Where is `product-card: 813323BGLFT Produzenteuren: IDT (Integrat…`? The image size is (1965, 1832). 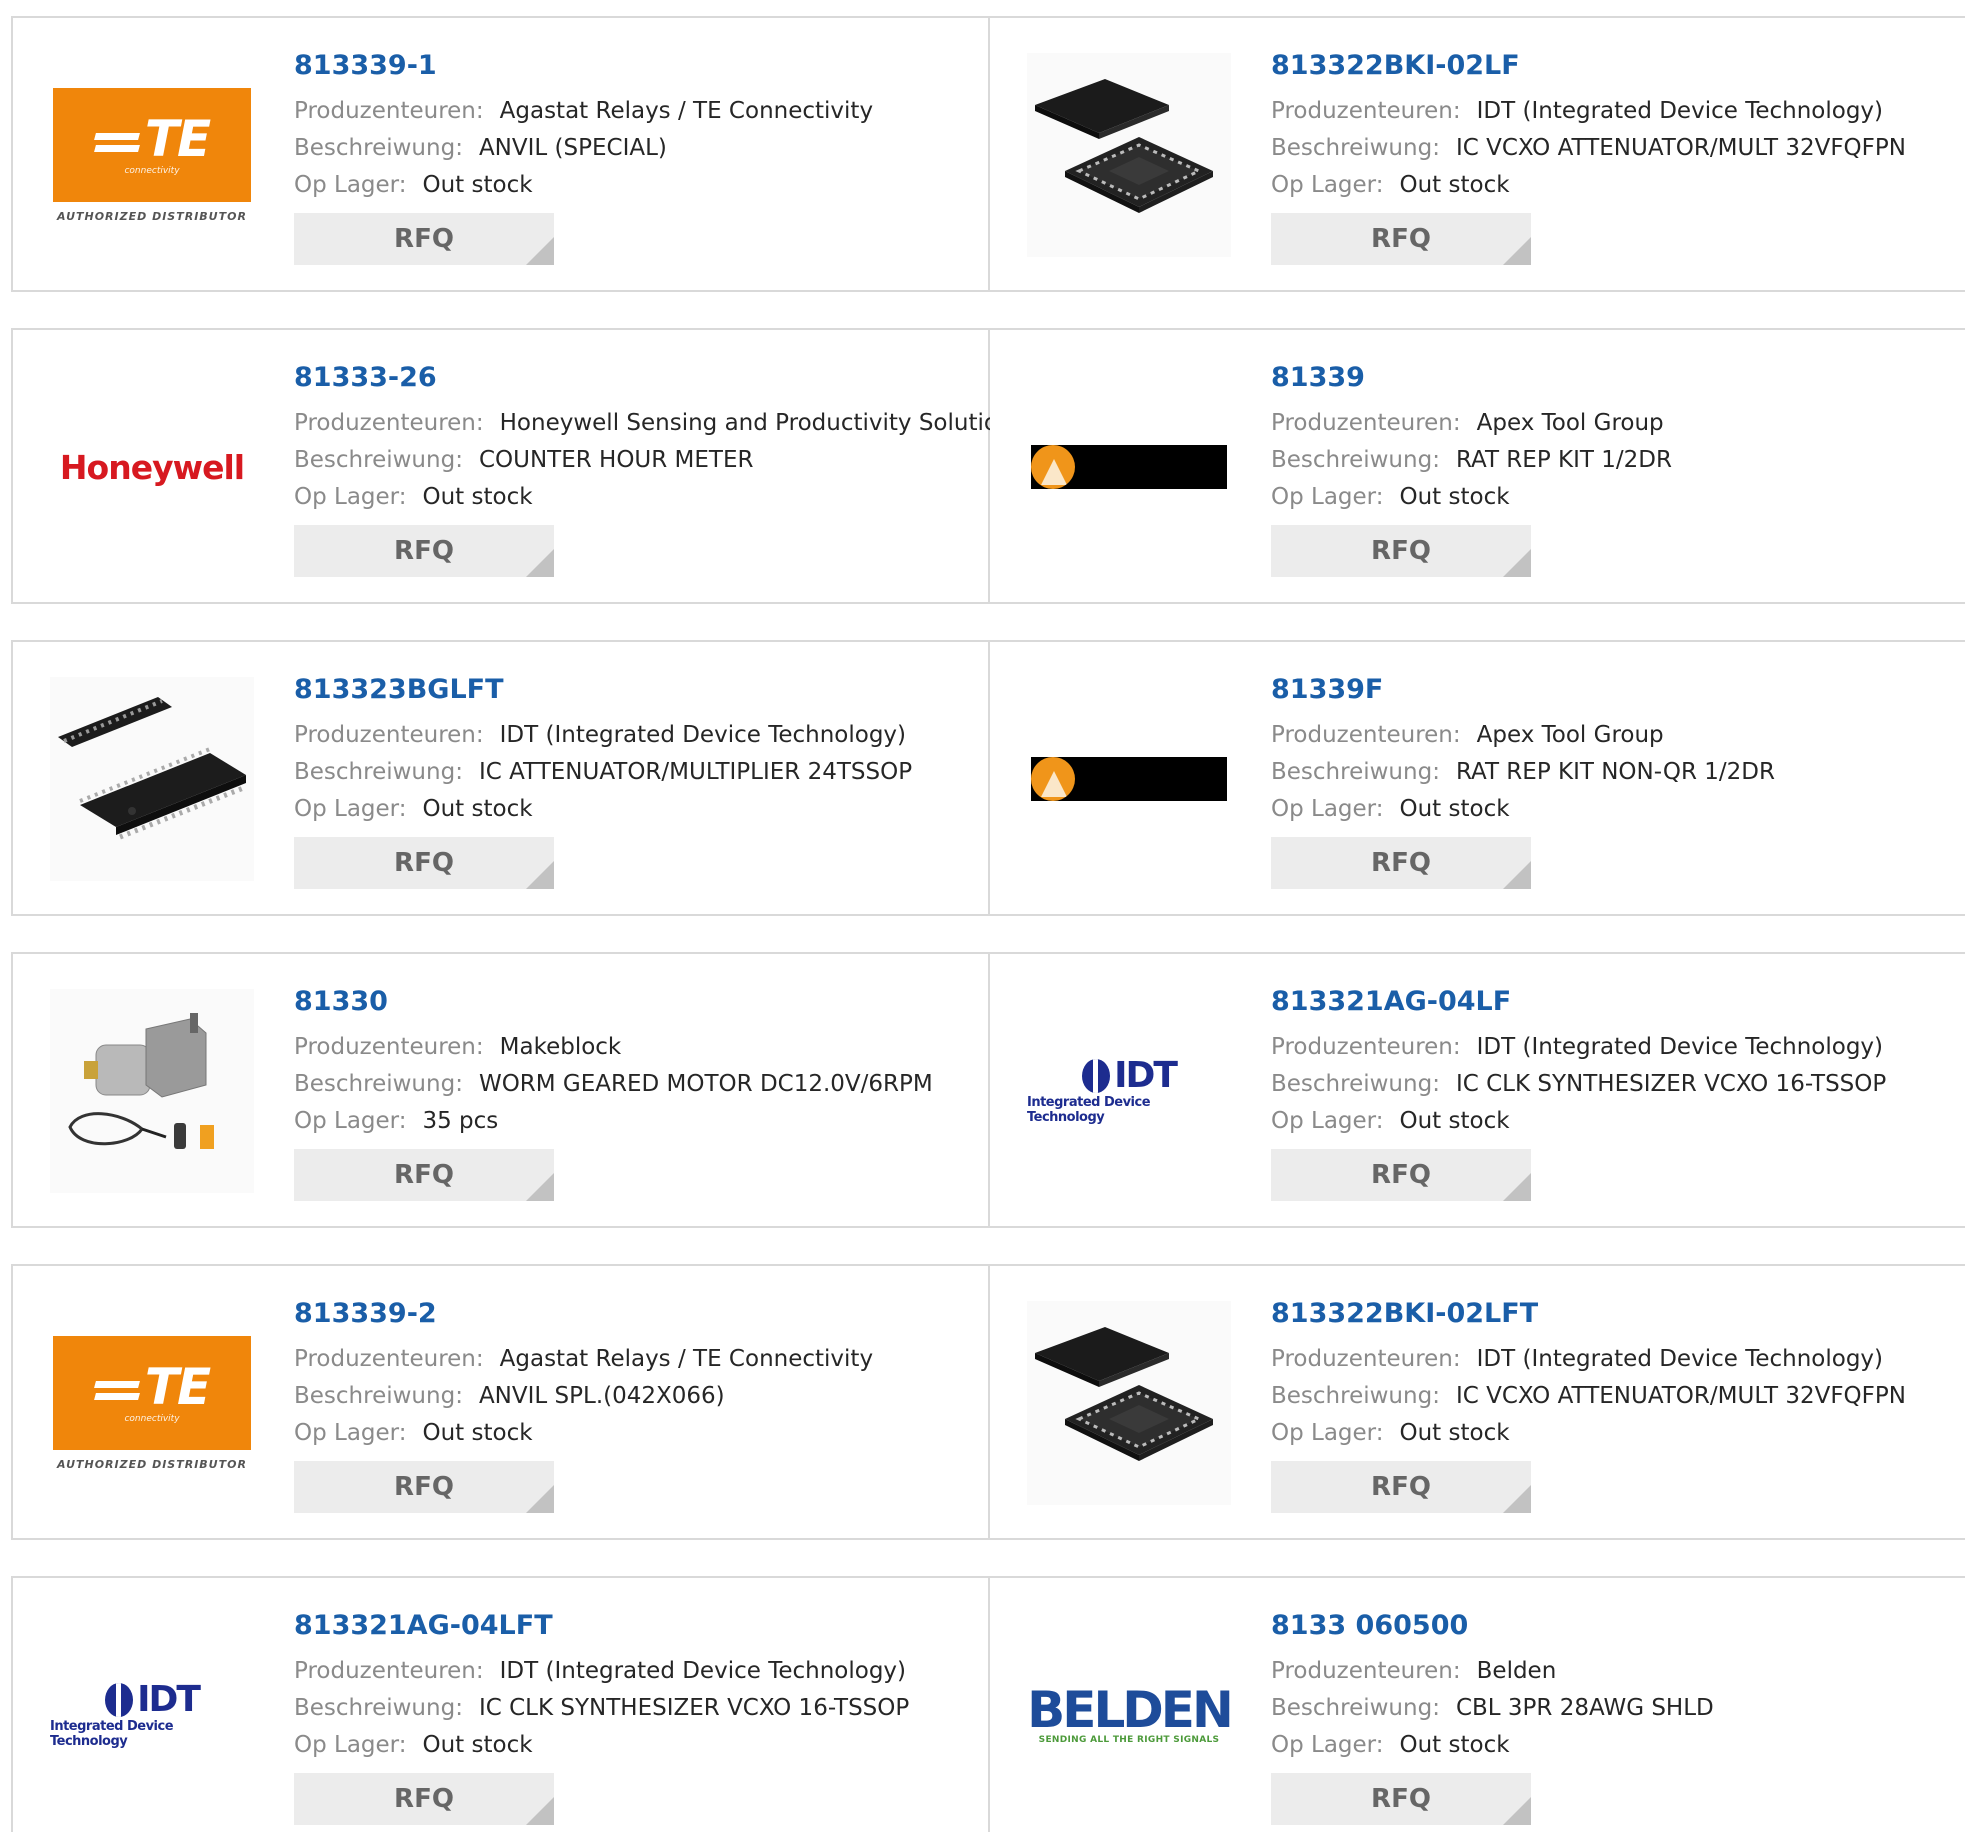
product-card: 813323BGLFT Produzenteuren: IDT (Integrat… is located at coordinates (500, 778).